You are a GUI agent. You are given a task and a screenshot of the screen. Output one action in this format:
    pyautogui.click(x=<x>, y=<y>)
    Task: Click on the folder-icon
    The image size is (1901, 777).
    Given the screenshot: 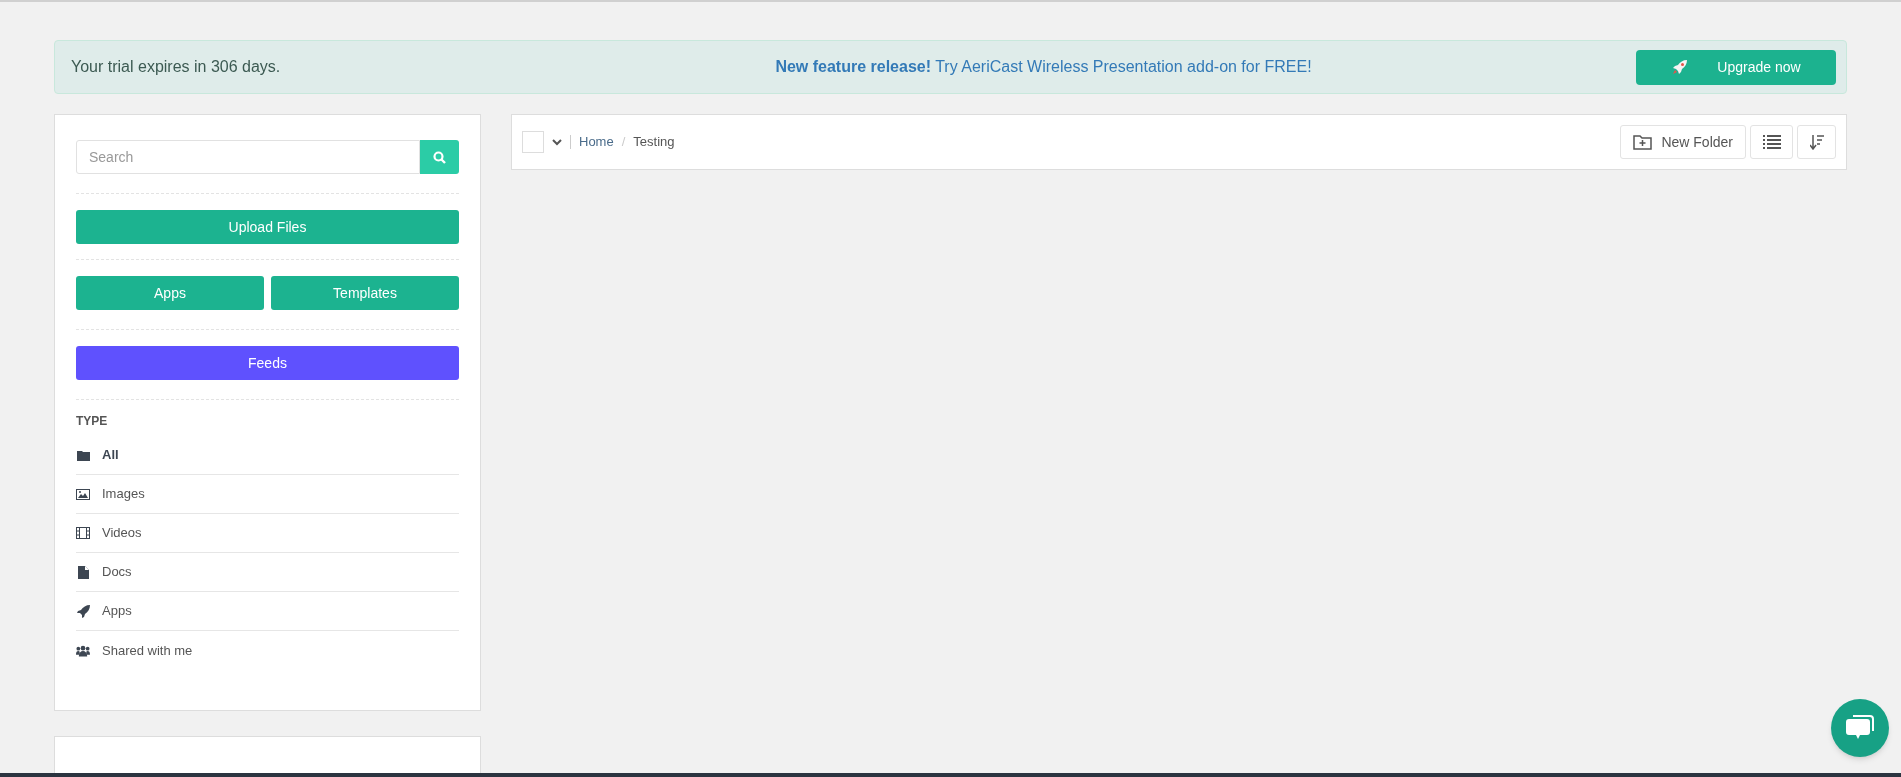 What is the action you would take?
    pyautogui.click(x=83, y=455)
    